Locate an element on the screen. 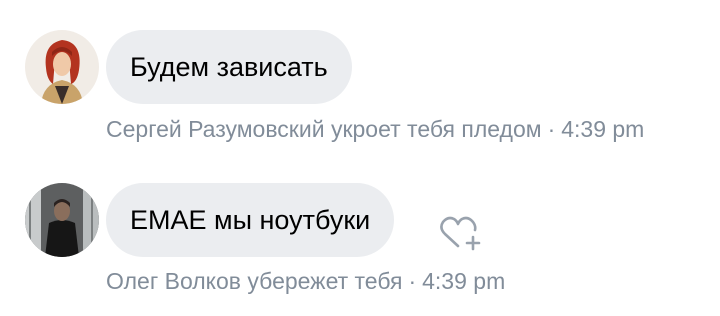 This screenshot has width=720, height=316. heart-plus-icon is located at coordinates (460, 233).